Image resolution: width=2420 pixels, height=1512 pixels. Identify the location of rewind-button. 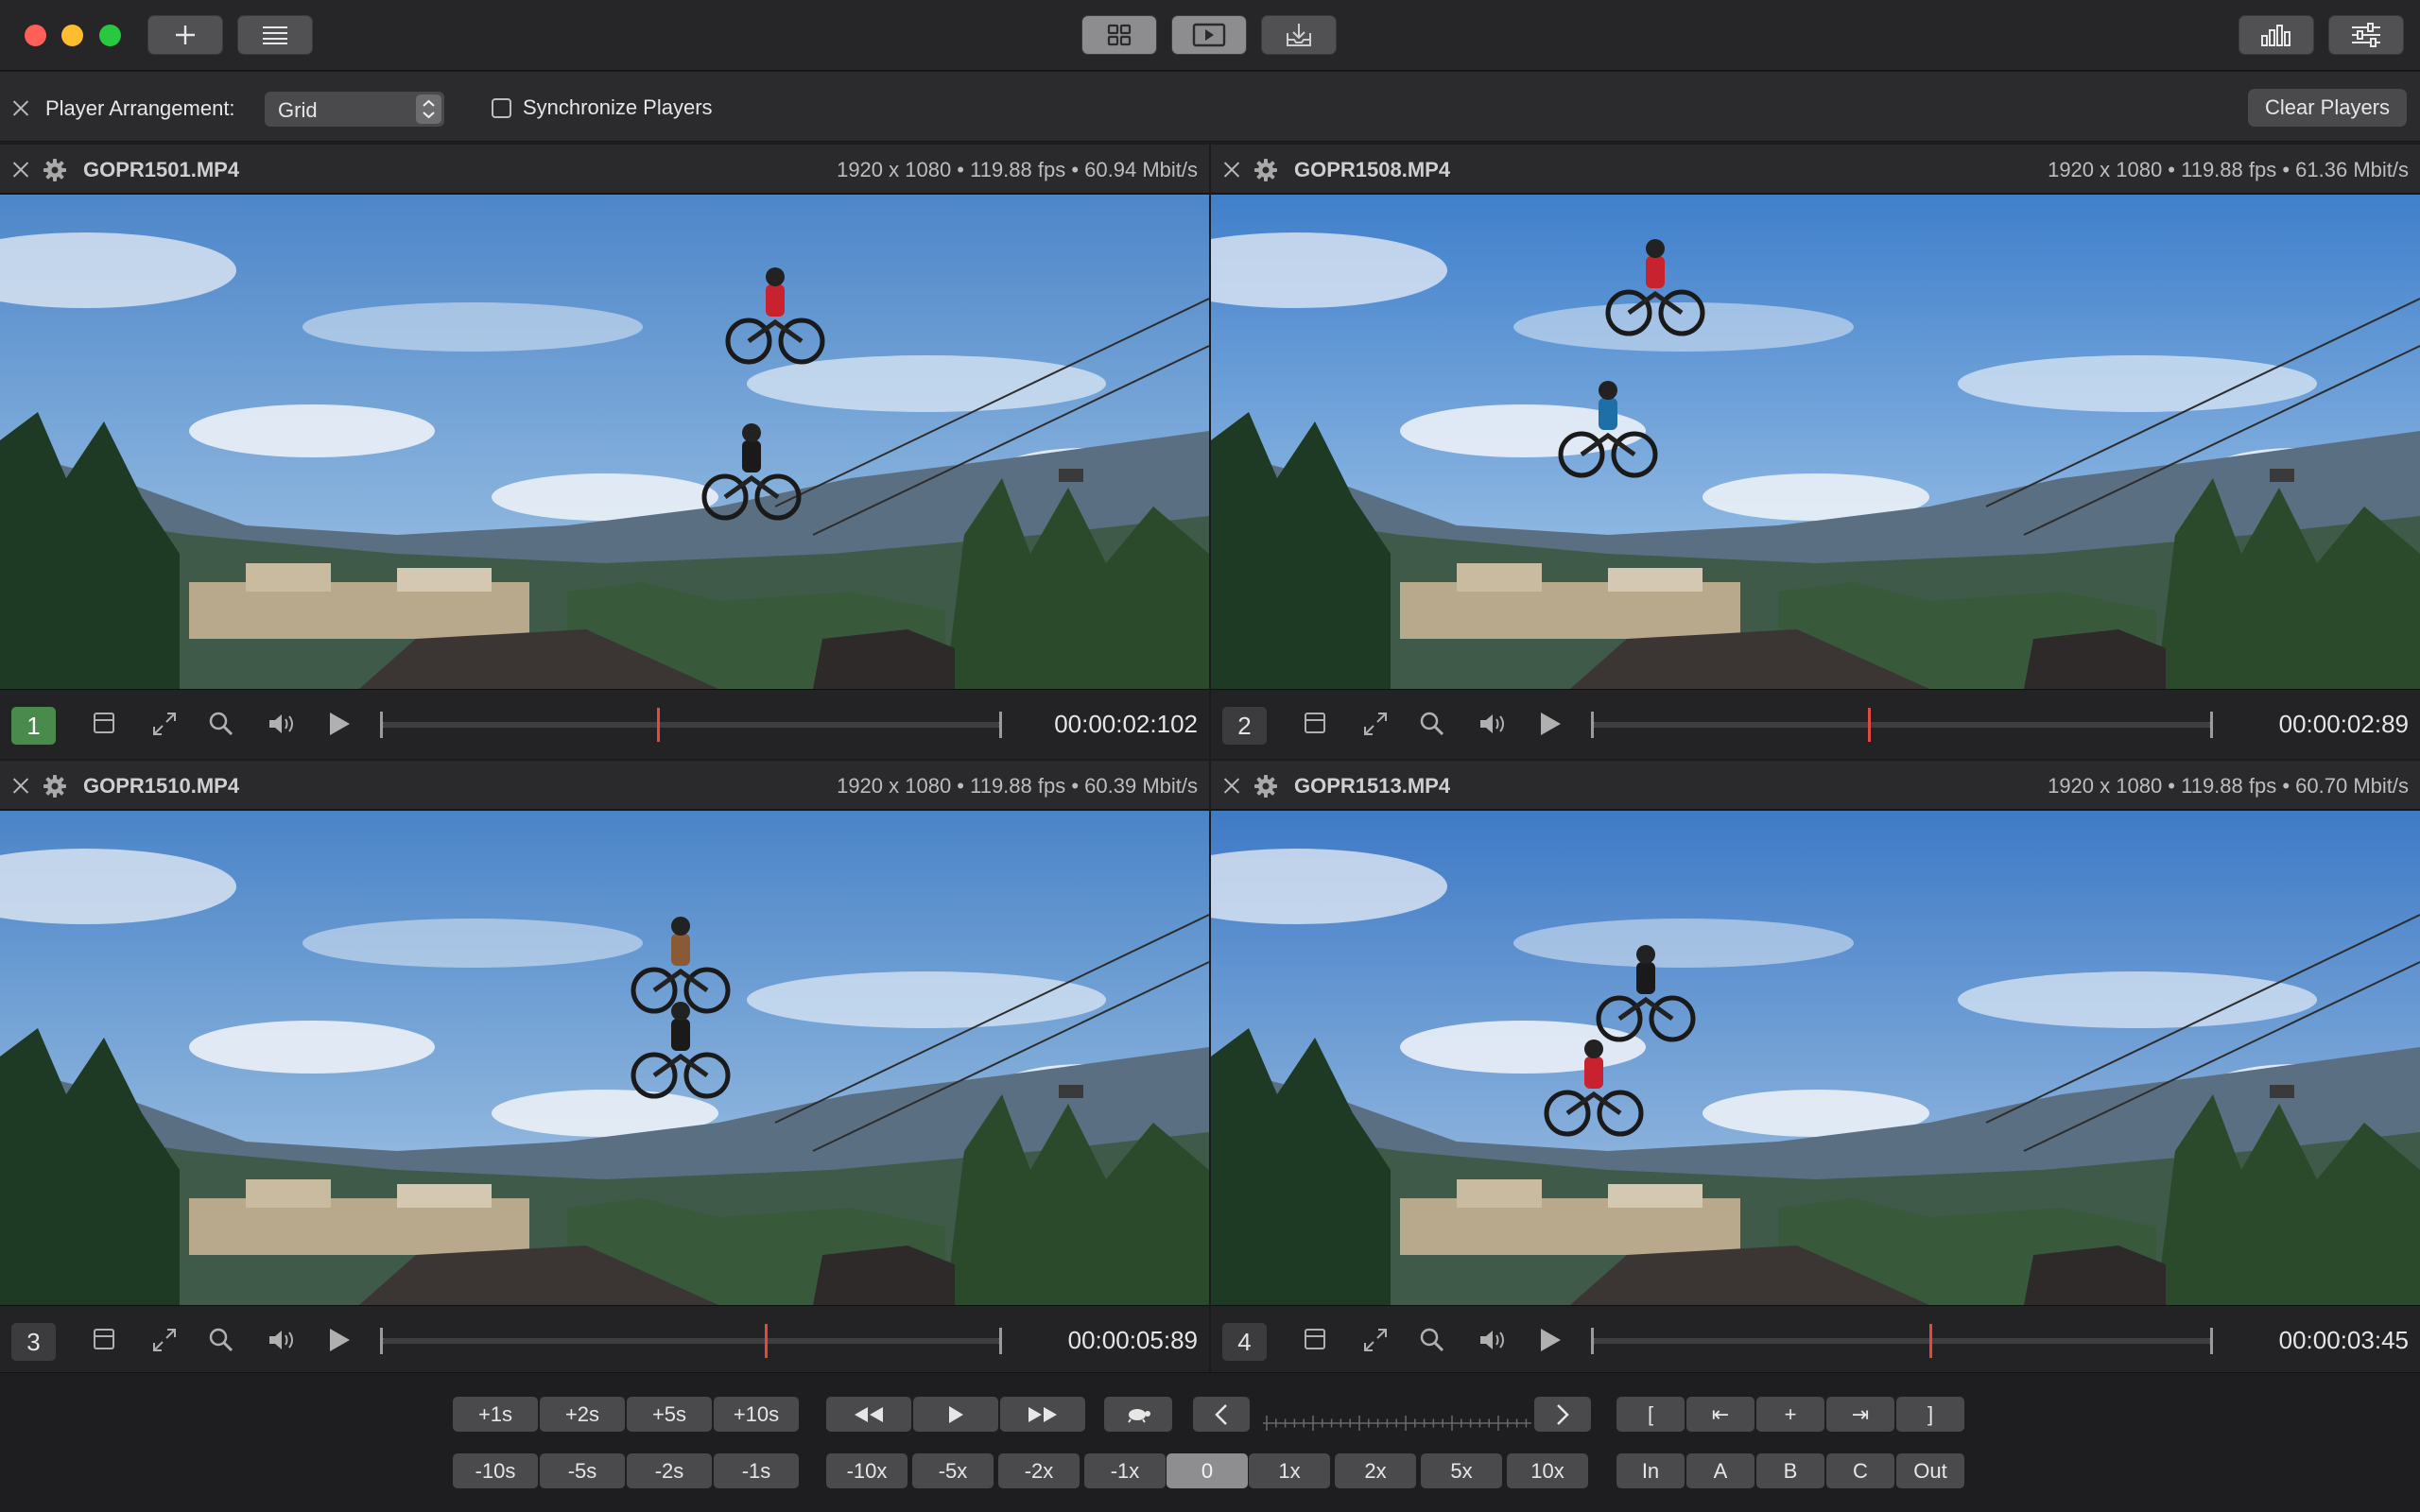
(868, 1414).